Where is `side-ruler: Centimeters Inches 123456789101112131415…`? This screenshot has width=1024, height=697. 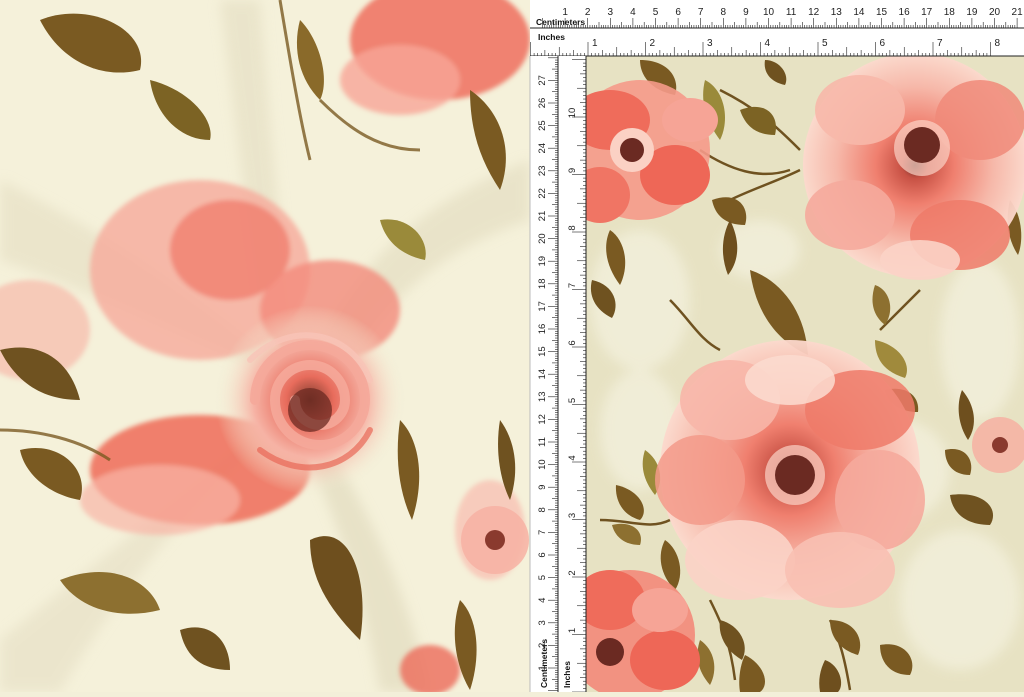
side-ruler: Centimeters Inches 123456789101112131415… is located at coordinates (558, 374).